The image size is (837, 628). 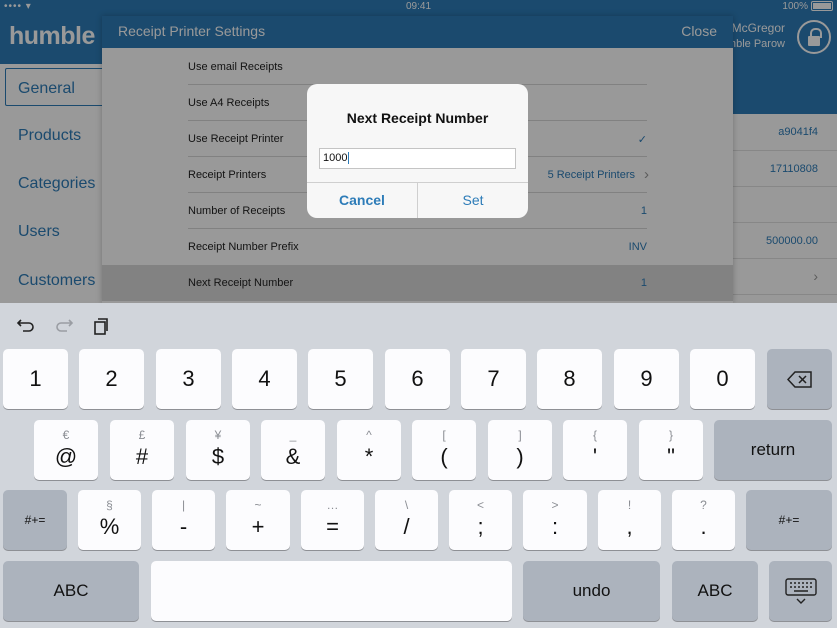 I want to click on key-label: ,, so click(x=629, y=526).